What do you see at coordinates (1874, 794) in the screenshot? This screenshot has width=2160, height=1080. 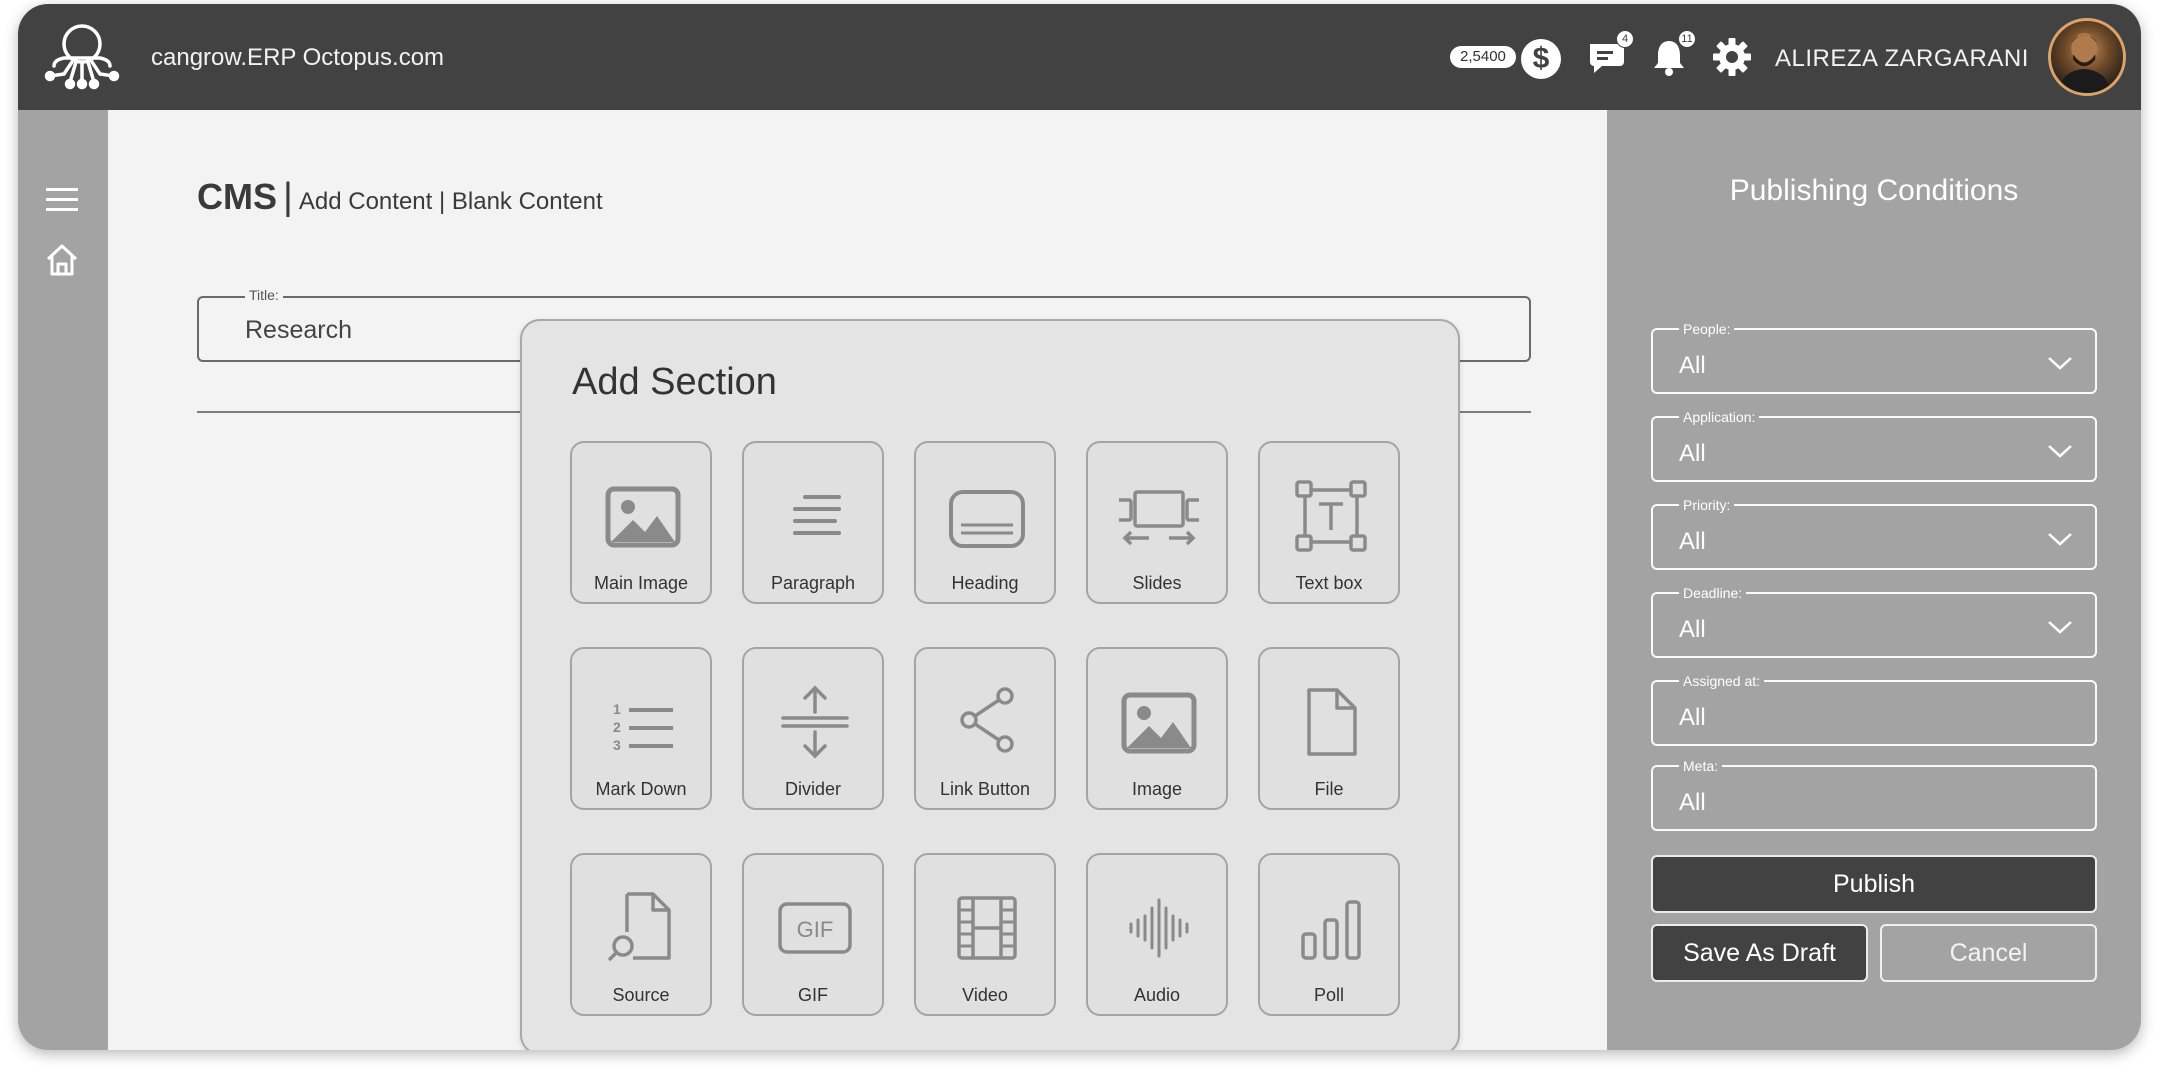 I see `meta-field: Meta: All` at bounding box center [1874, 794].